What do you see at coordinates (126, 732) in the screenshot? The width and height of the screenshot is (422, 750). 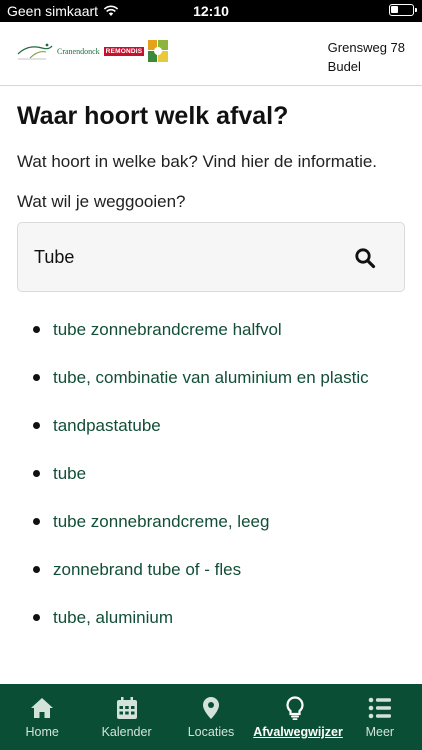 I see `tab-calendar-label: Kalender` at bounding box center [126, 732].